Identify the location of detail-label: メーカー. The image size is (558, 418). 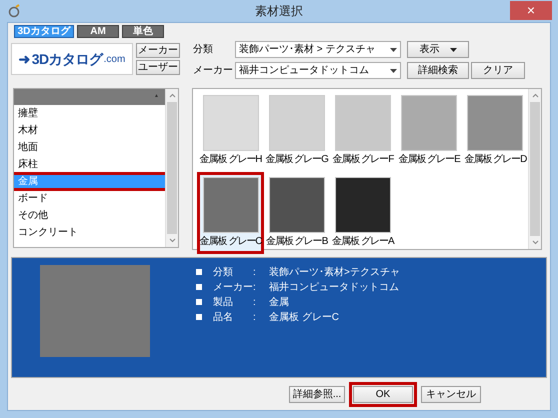
(233, 287).